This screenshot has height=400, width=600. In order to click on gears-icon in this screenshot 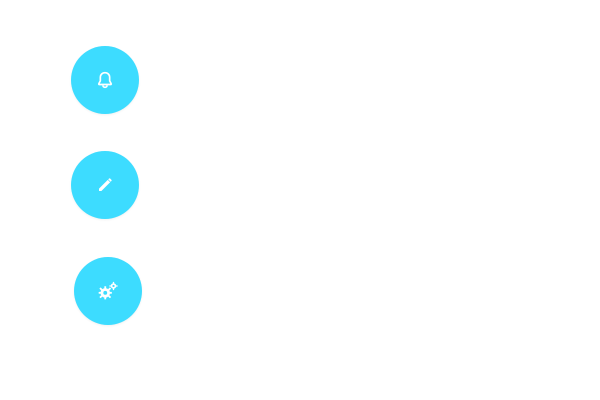, I will do `click(108, 291)`.